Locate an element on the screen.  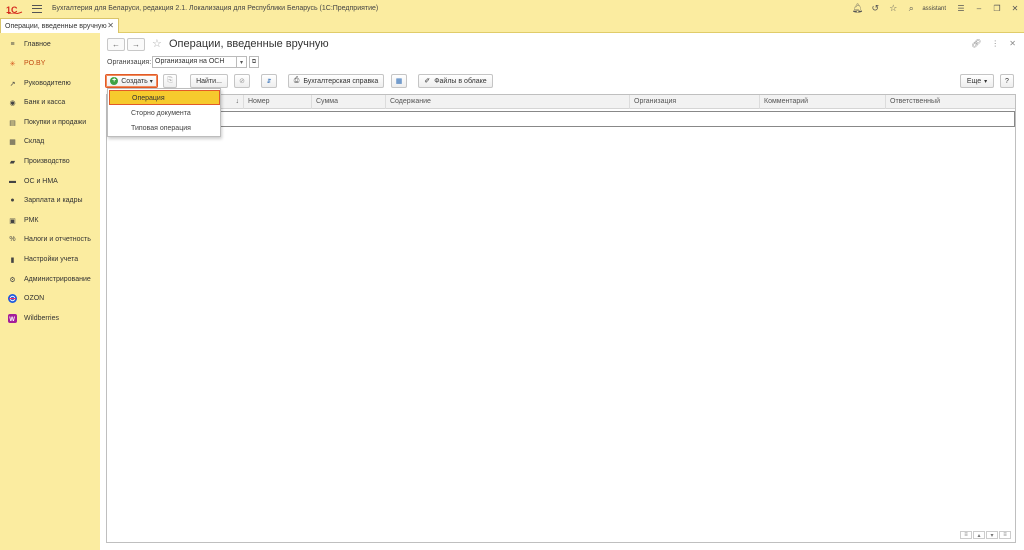
scroll-down-icon: ▾ is located at coordinates (992, 535).